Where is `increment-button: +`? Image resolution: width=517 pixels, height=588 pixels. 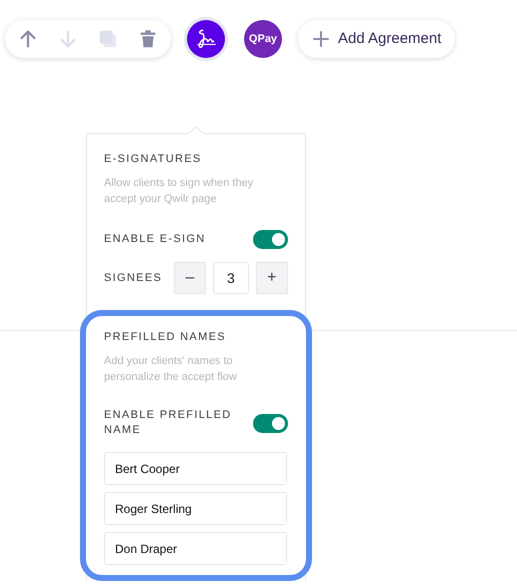
increment-button: + is located at coordinates (272, 278).